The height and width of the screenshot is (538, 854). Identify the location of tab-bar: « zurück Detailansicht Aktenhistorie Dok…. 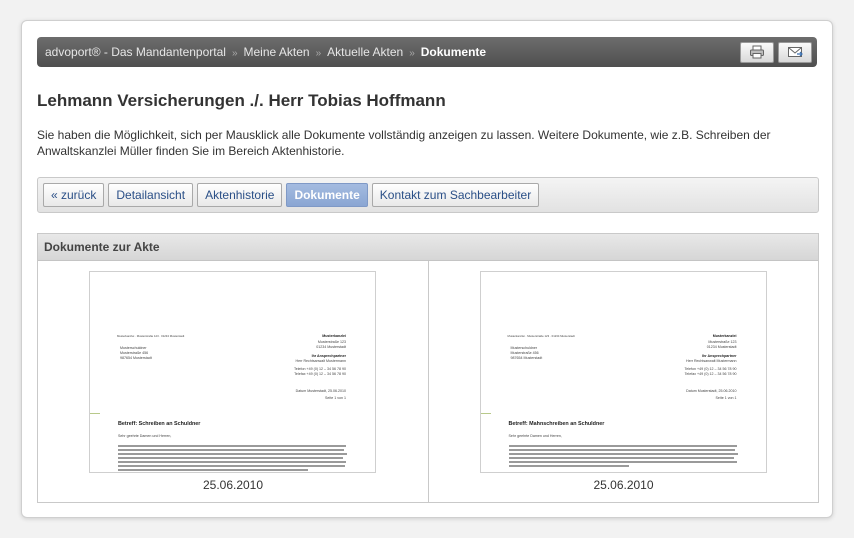
(428, 195).